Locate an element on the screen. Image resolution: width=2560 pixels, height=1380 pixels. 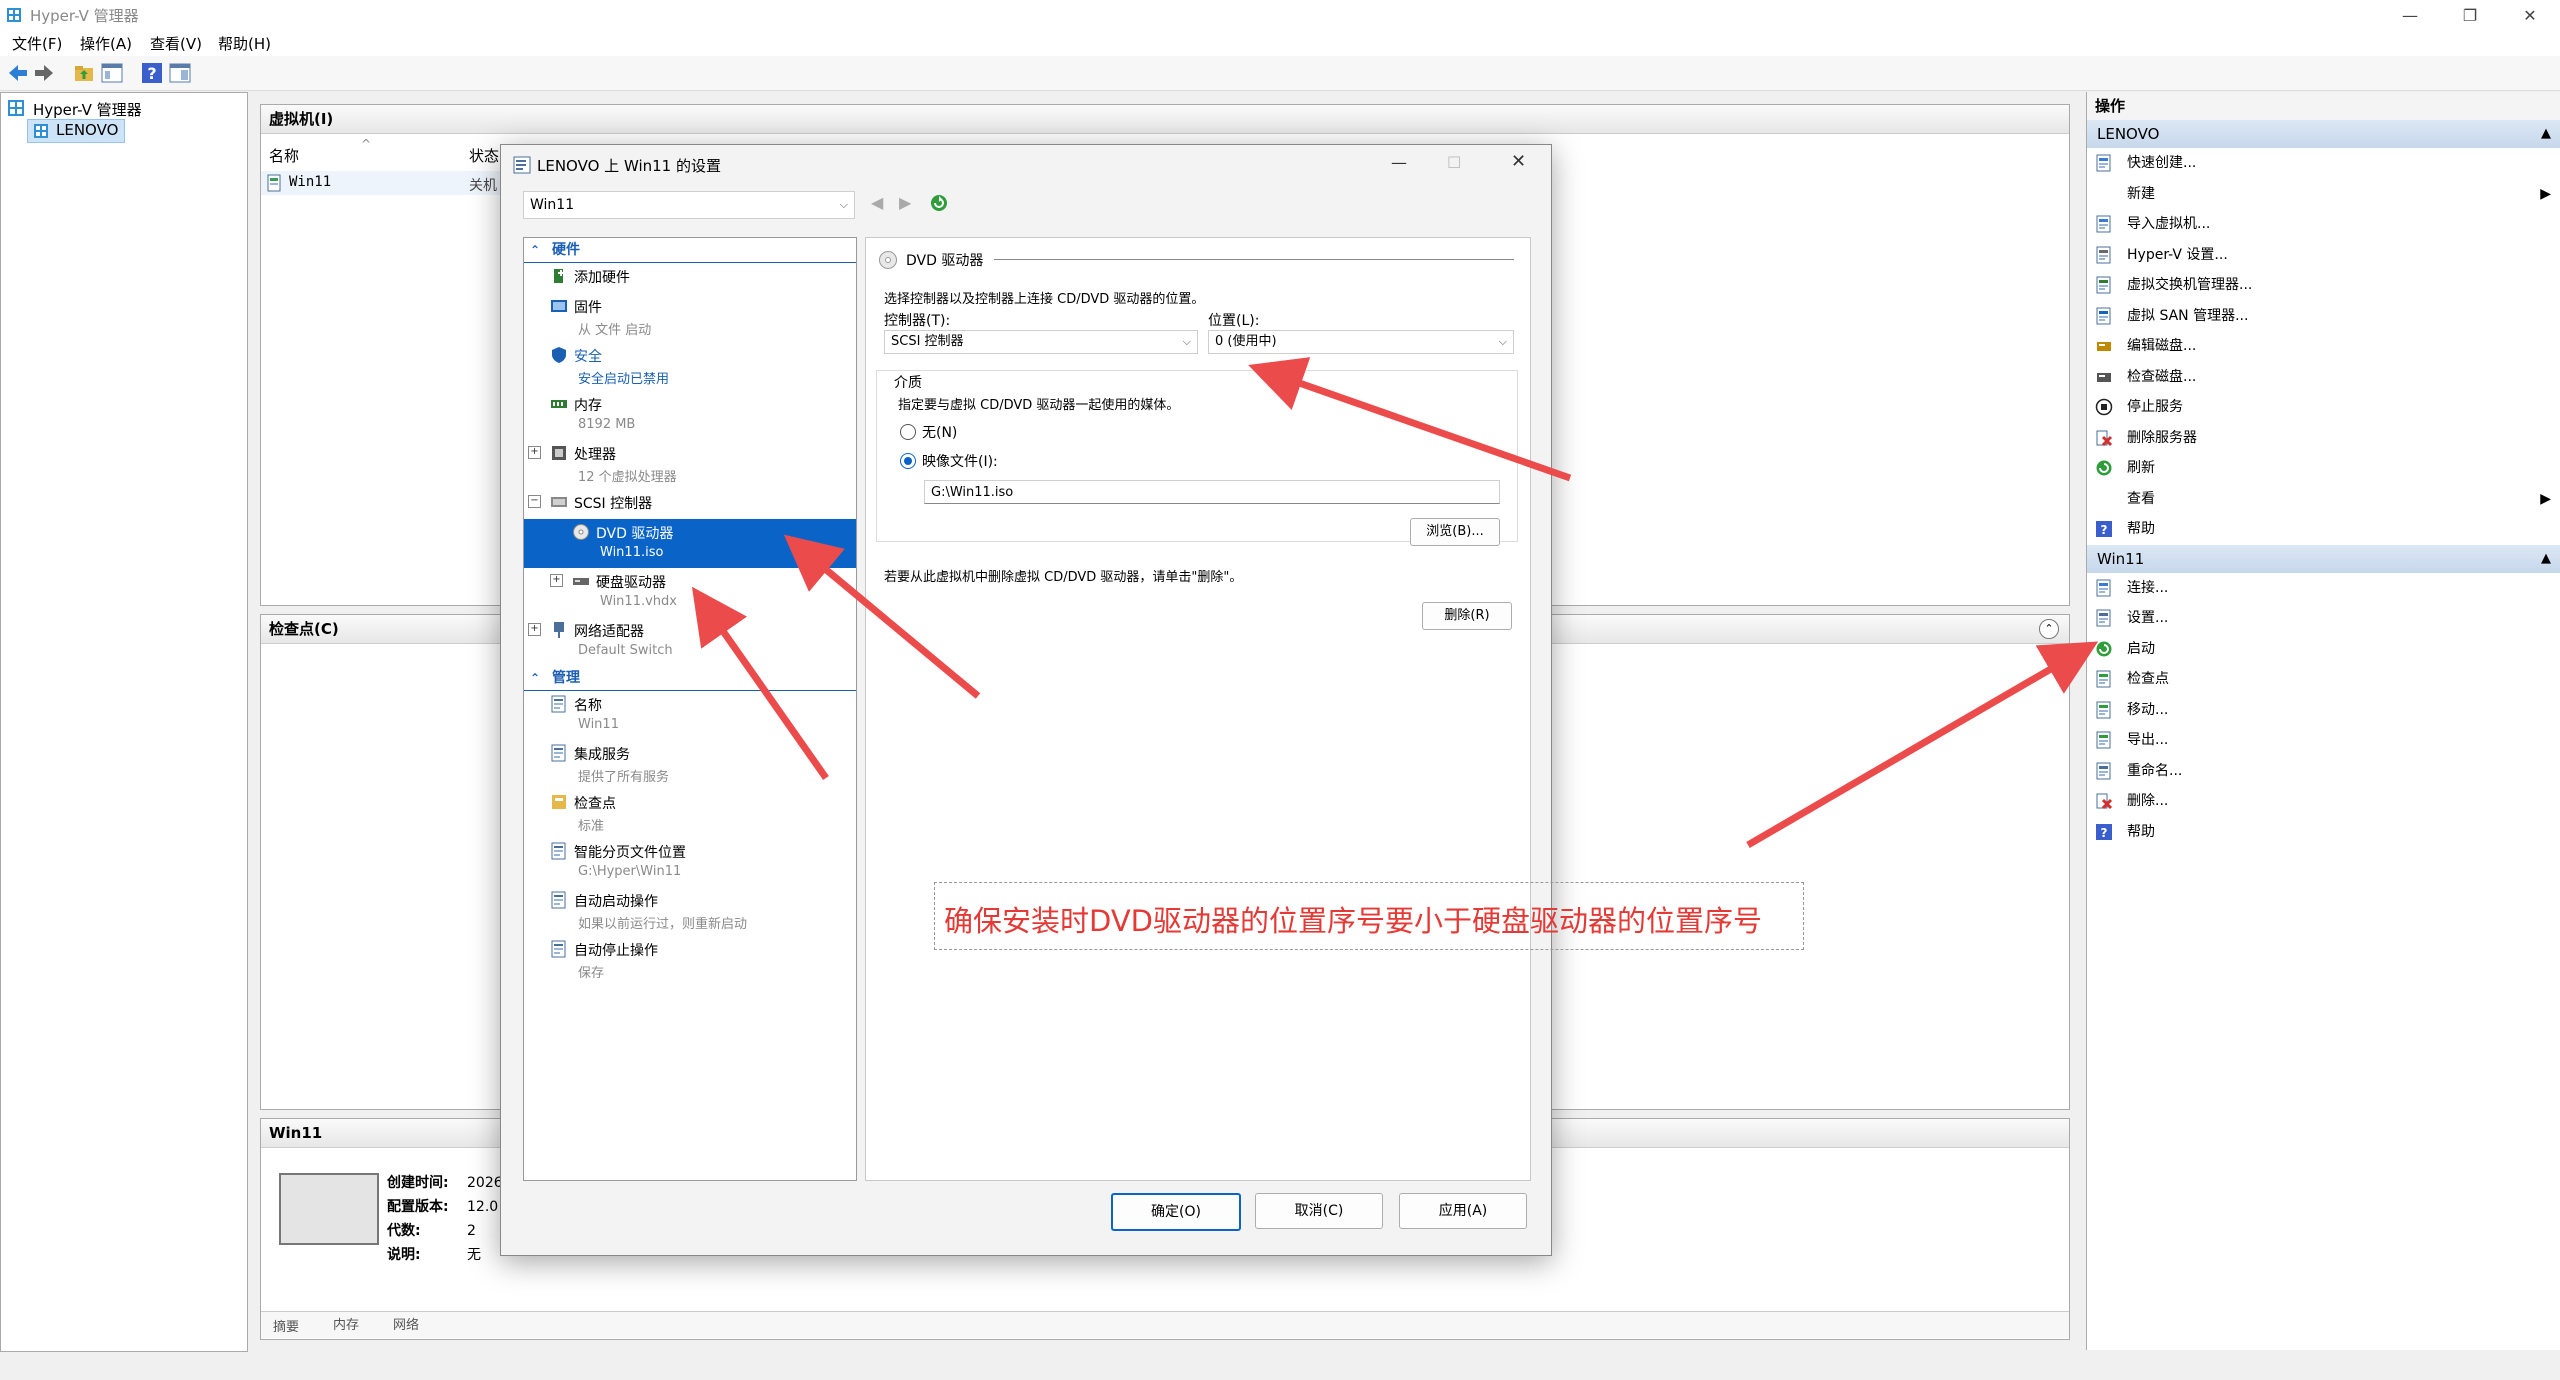
tree-root: Hyper-V 管理器 is located at coordinates (87, 109).